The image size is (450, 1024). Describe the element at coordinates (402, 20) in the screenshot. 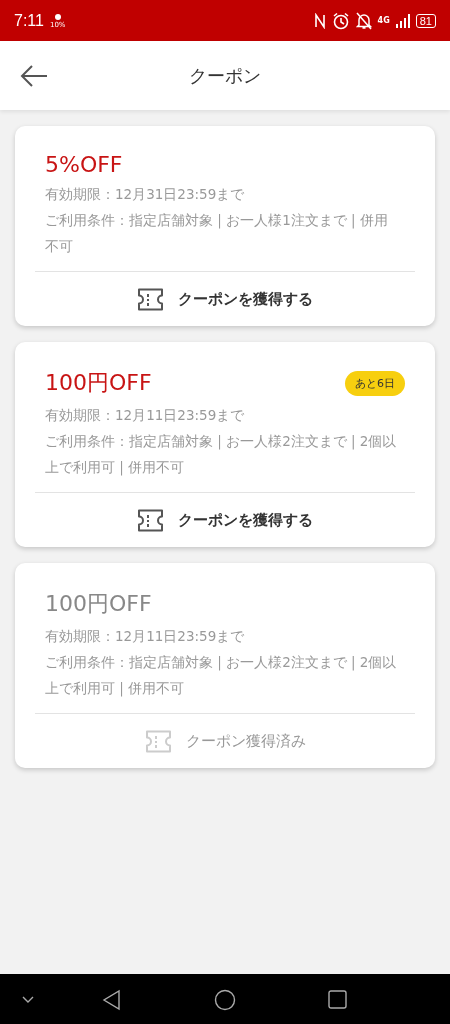

I see `signal-icon` at that location.